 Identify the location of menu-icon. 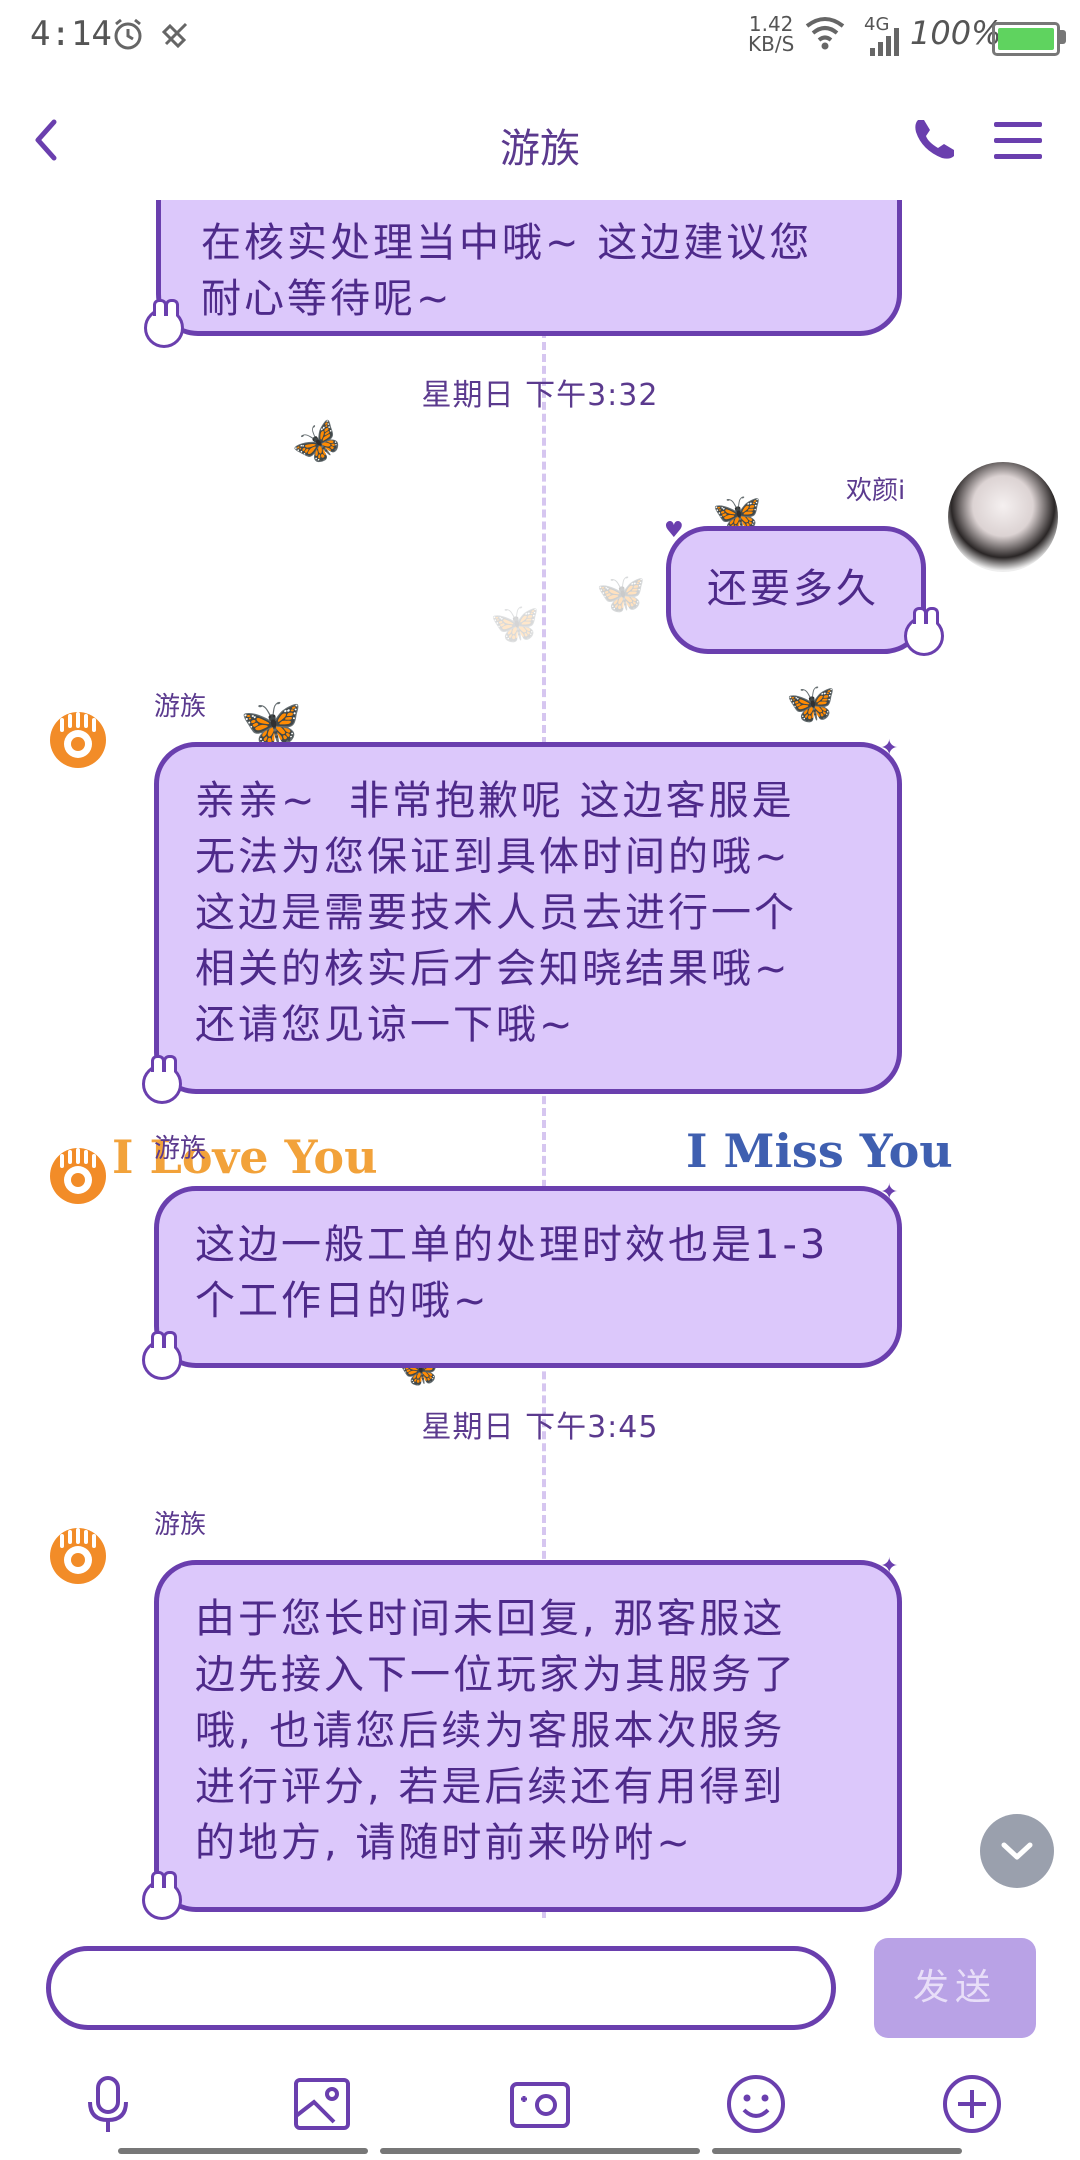
(1018, 140).